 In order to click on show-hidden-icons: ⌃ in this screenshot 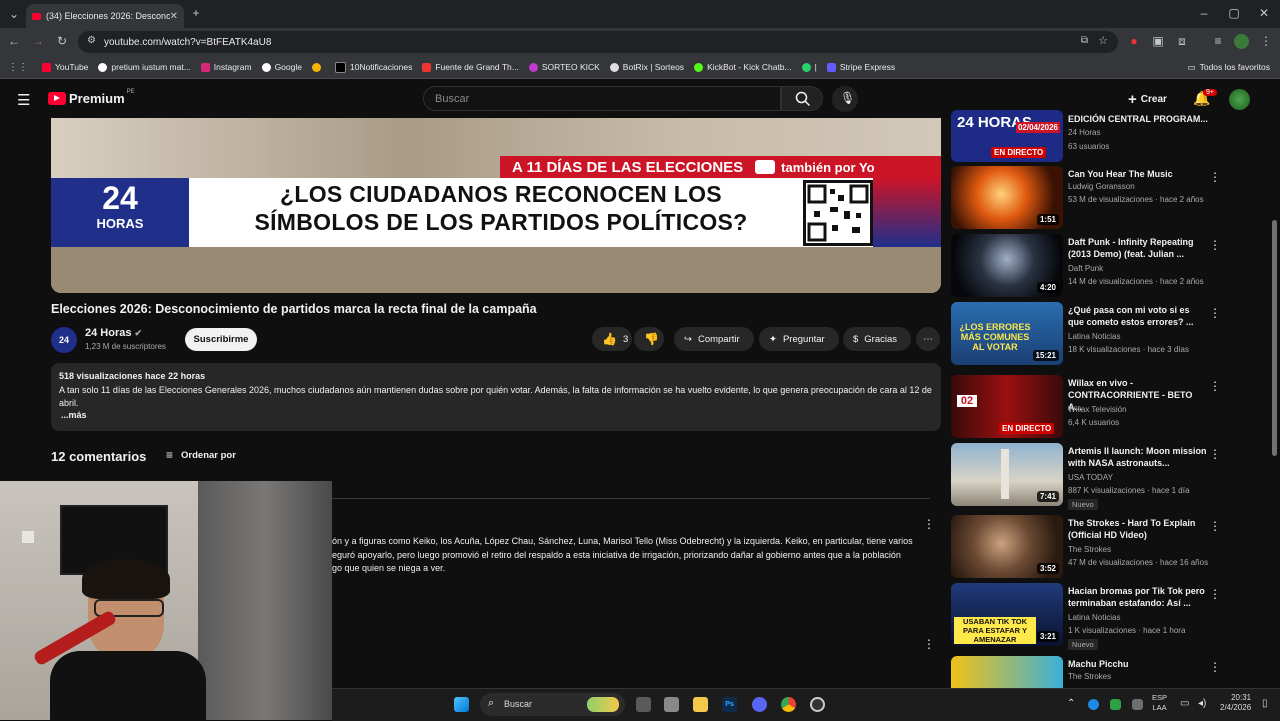, I will do `click(1071, 703)`.